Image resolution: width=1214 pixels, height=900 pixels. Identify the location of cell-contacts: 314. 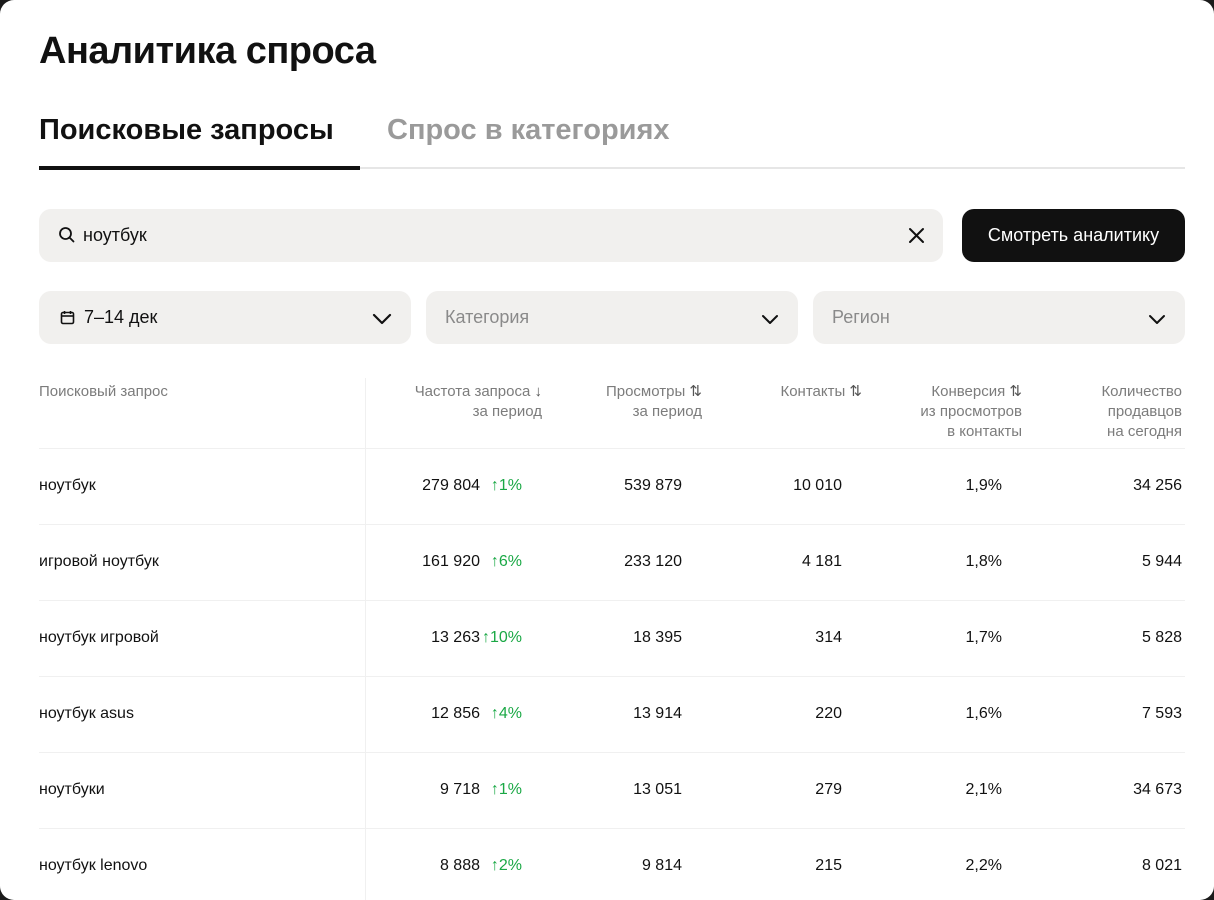
(828, 637).